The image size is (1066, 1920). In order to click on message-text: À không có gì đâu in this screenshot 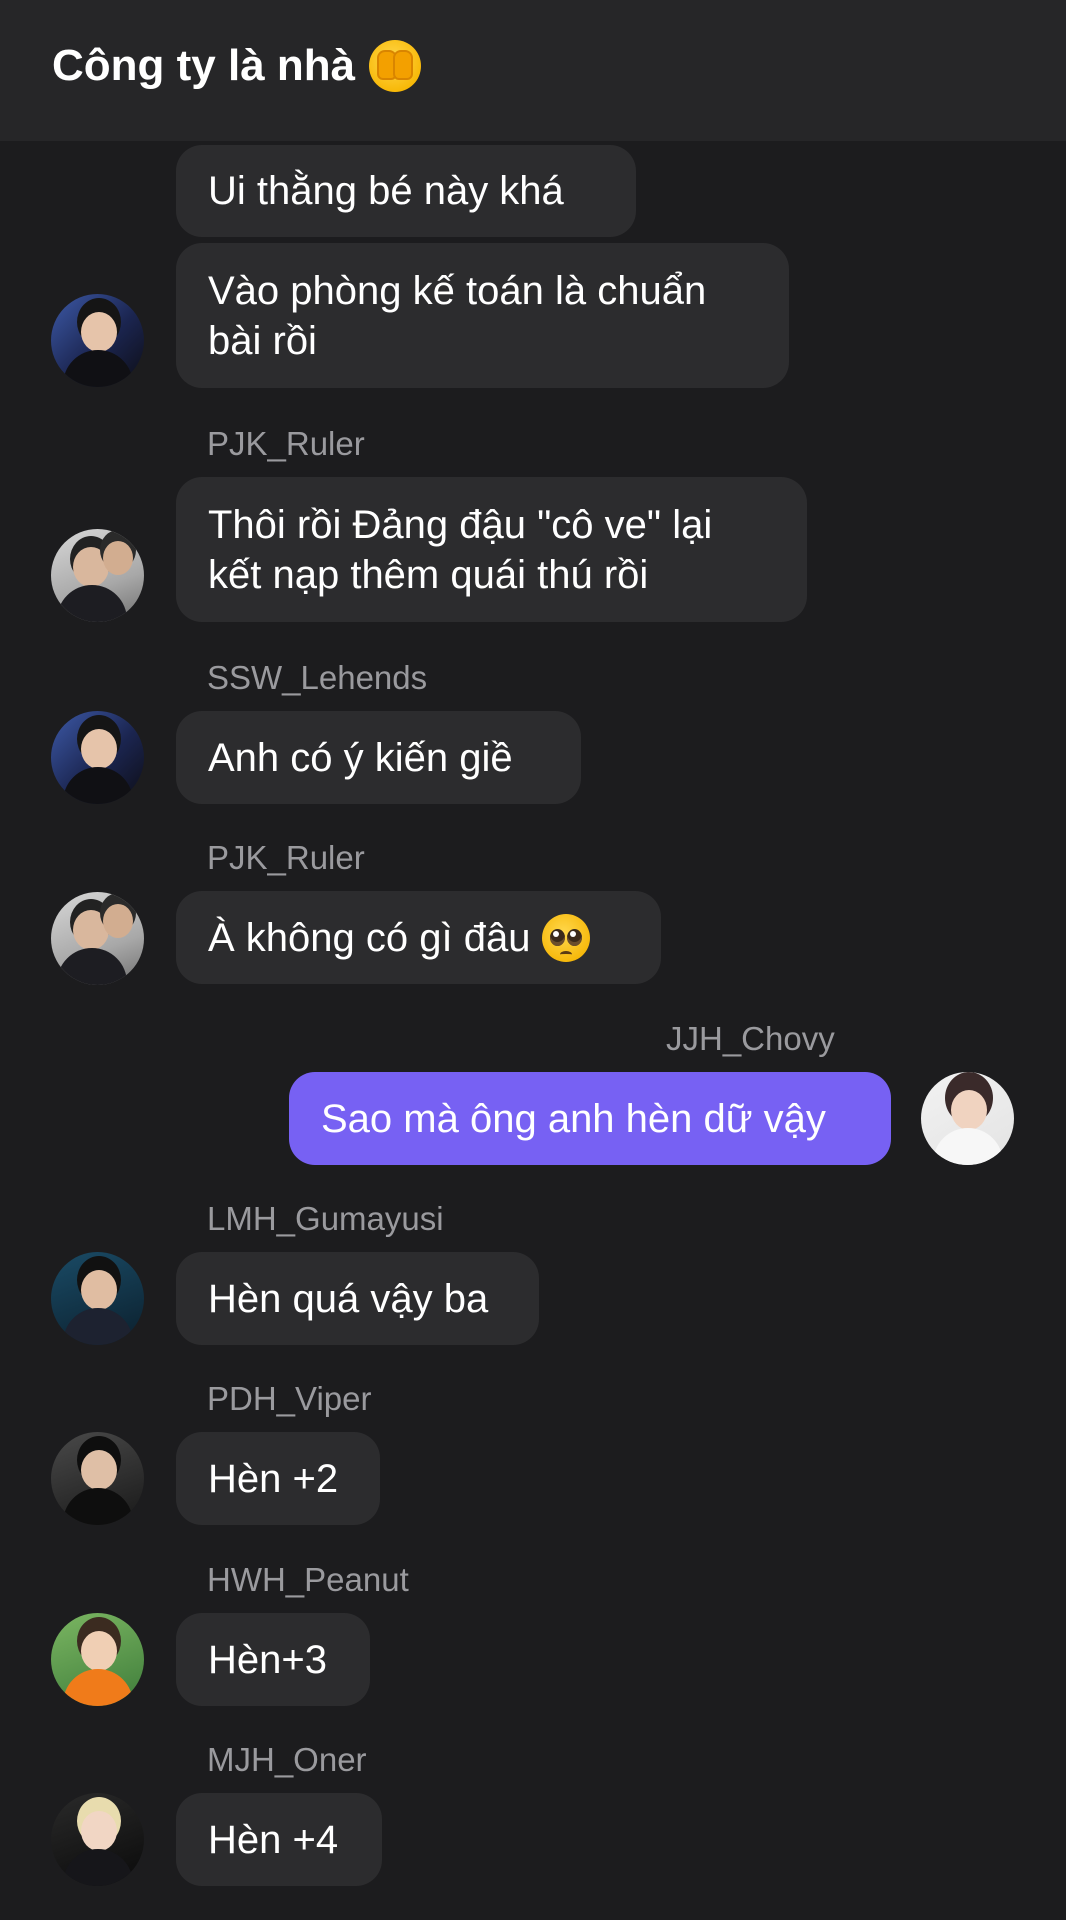, I will do `click(369, 937)`.